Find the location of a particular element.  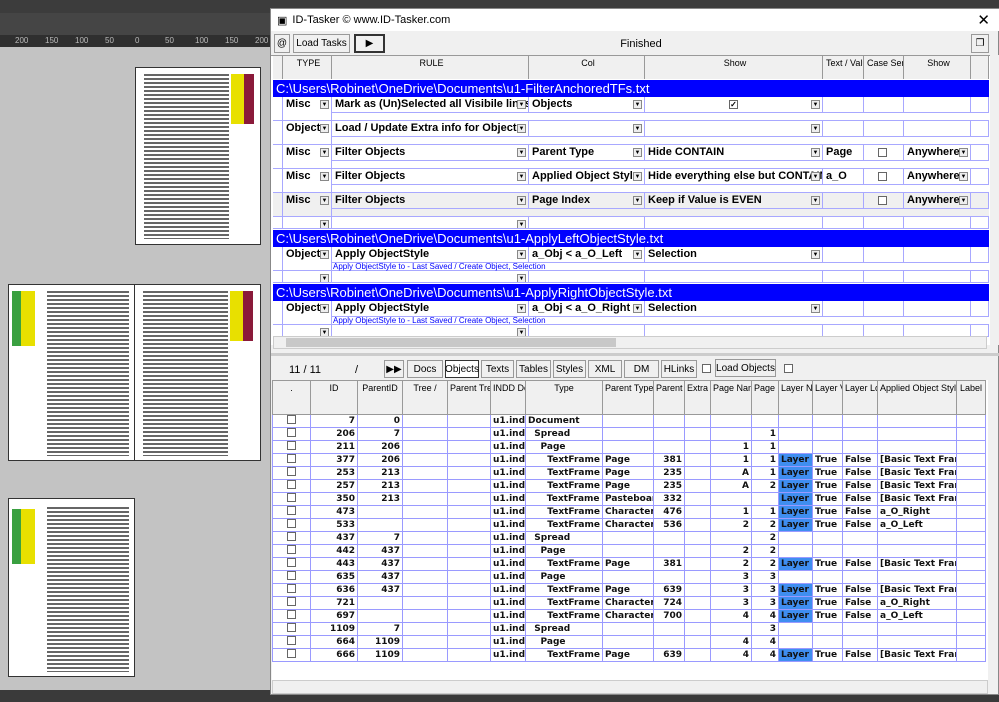

column-header: Layer Visible is located at coordinates (827, 397).